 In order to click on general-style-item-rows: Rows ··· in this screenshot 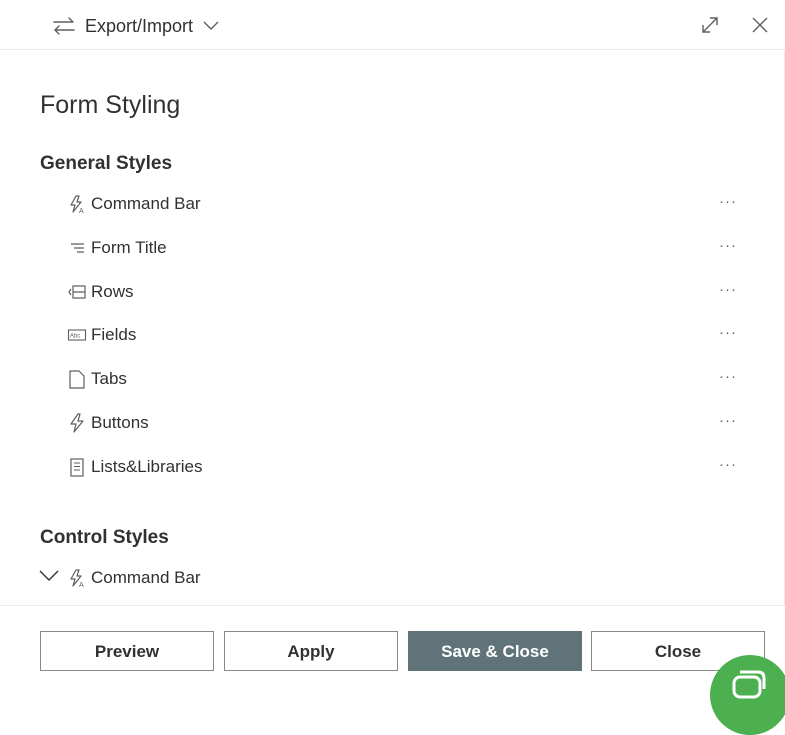, I will do `click(406, 292)`.